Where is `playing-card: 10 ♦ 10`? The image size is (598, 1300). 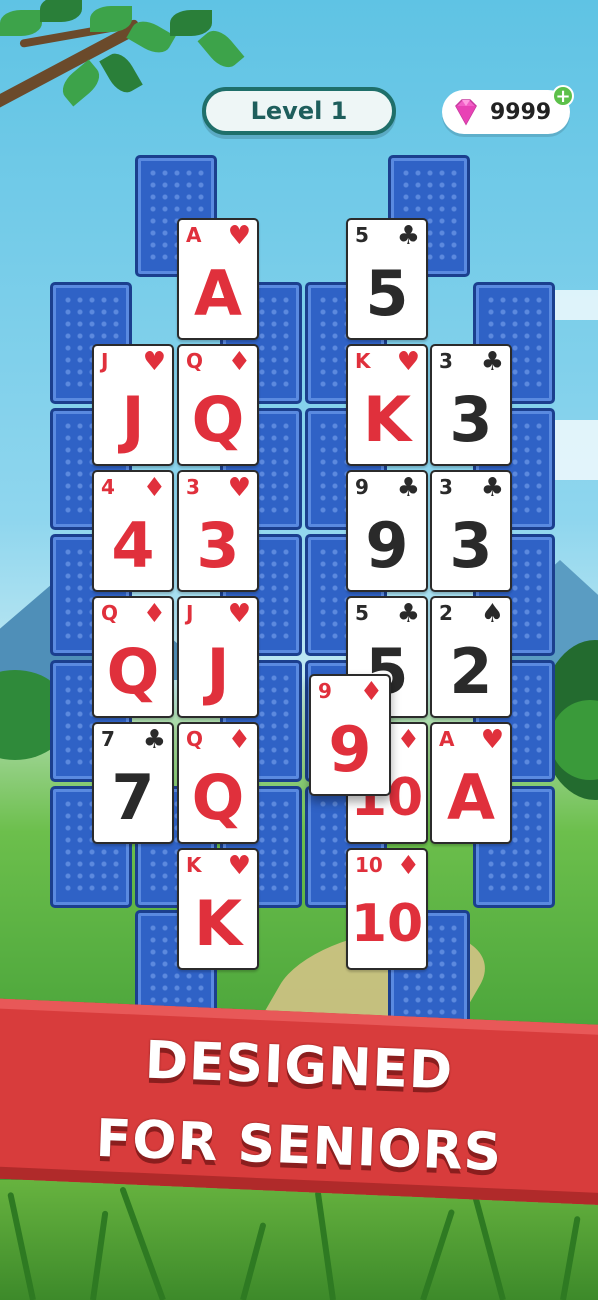 playing-card: 10 ♦ 10 is located at coordinates (387, 909).